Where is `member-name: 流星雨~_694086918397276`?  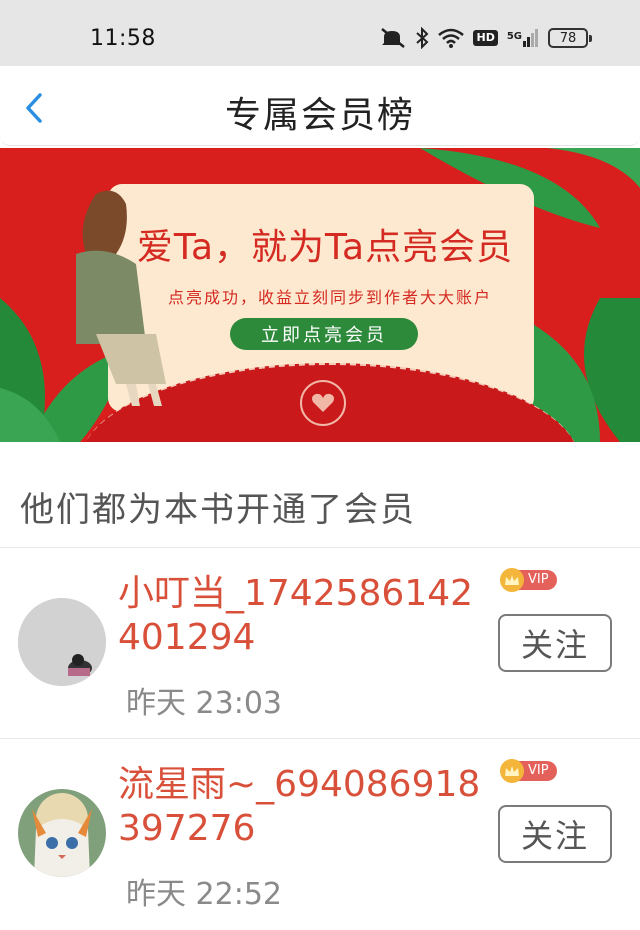 member-name: 流星雨~_694086918397276 is located at coordinates (303, 807).